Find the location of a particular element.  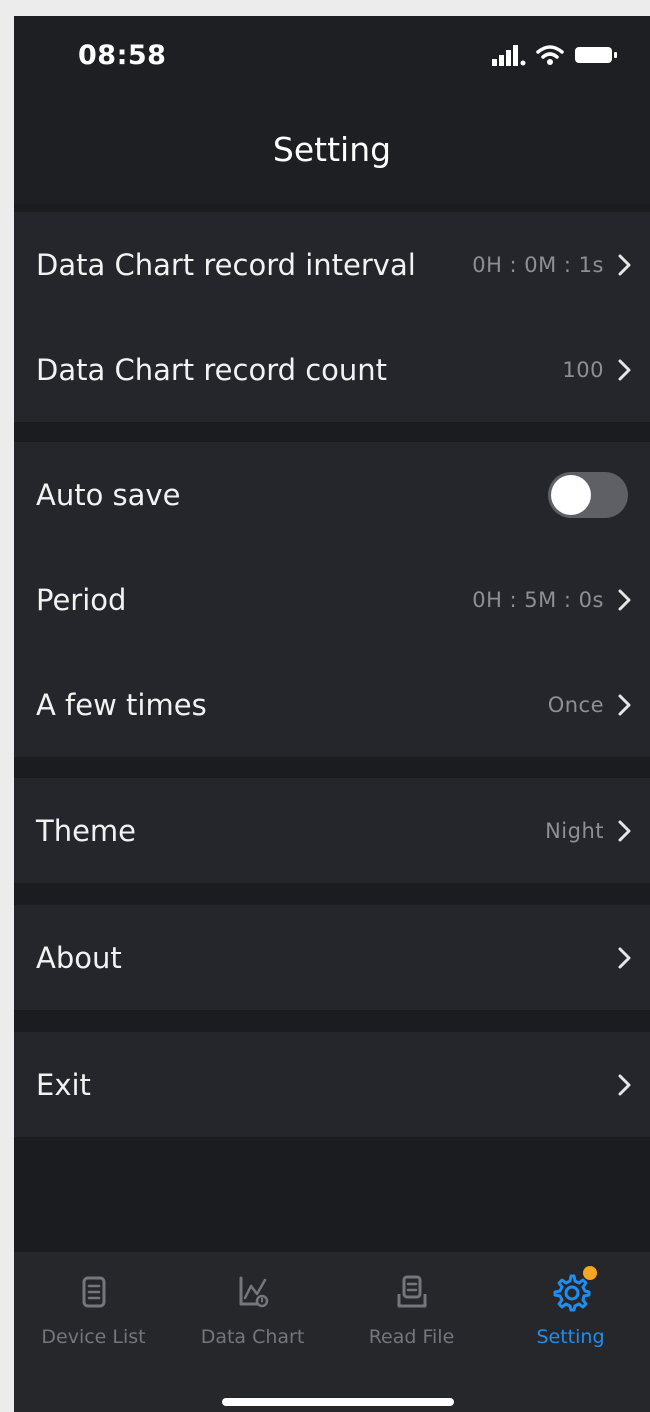

few-times-label: A few times is located at coordinates (121, 704).